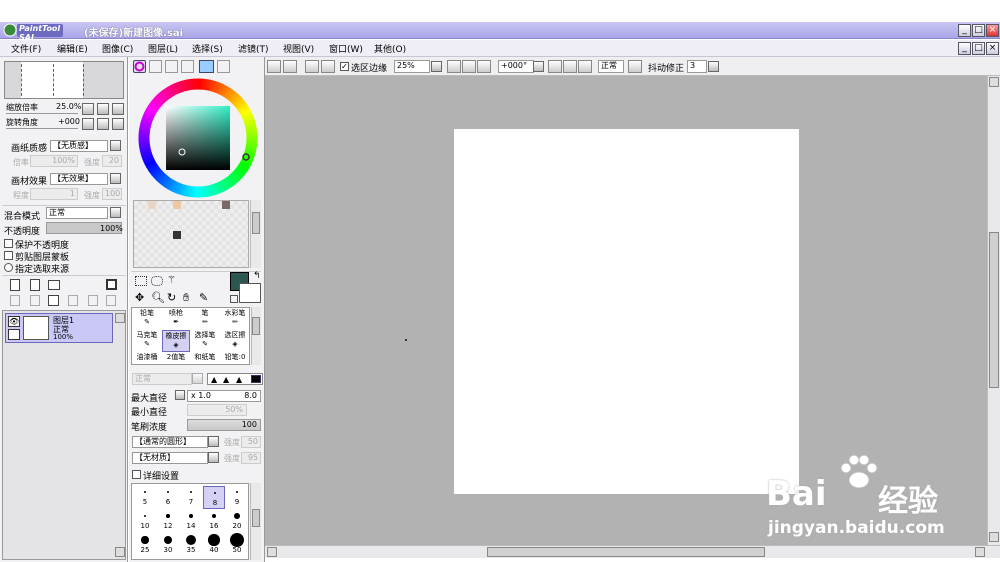  I want to click on angle-slider, so click(42, 128).